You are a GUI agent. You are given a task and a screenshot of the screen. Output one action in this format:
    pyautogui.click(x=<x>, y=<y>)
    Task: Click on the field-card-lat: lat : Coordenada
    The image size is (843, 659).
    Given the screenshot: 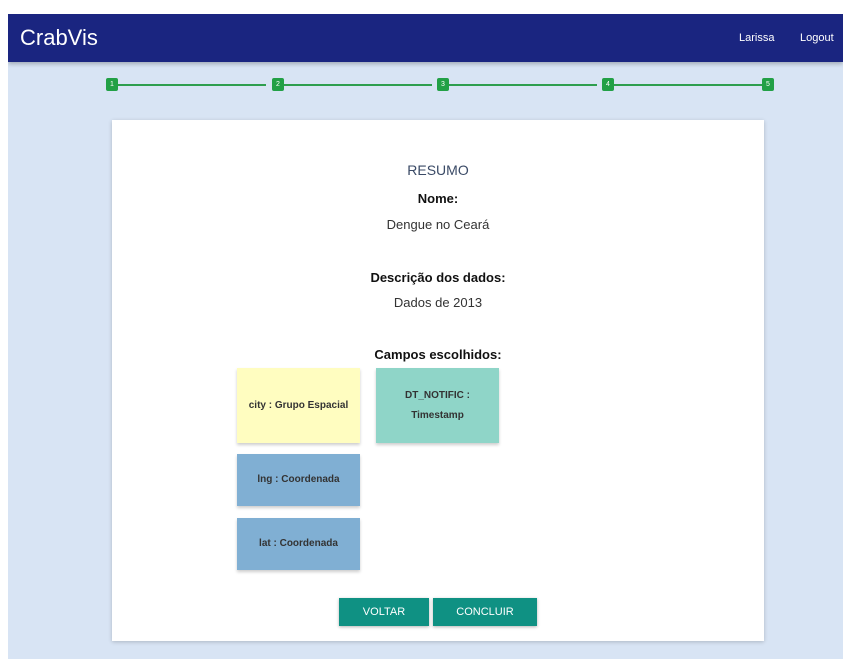 What is the action you would take?
    pyautogui.click(x=298, y=544)
    